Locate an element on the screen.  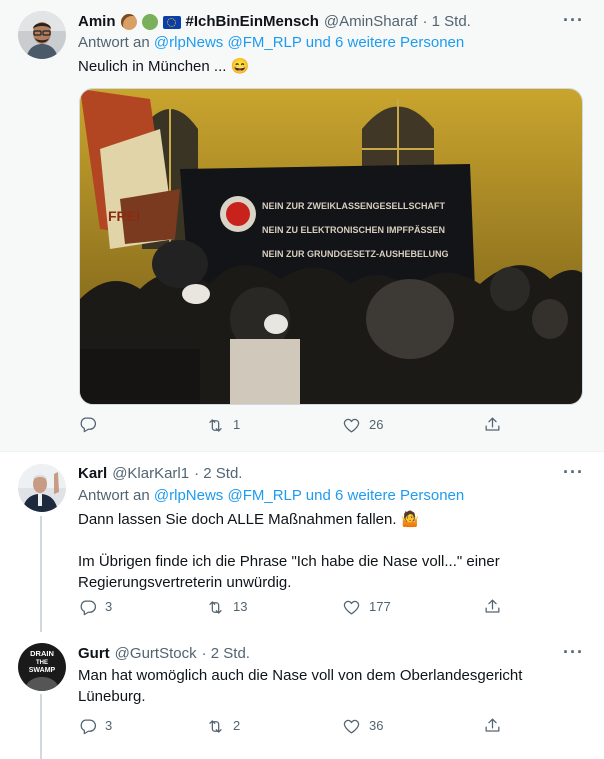
display-name: Gurt is located at coordinates (94, 654).